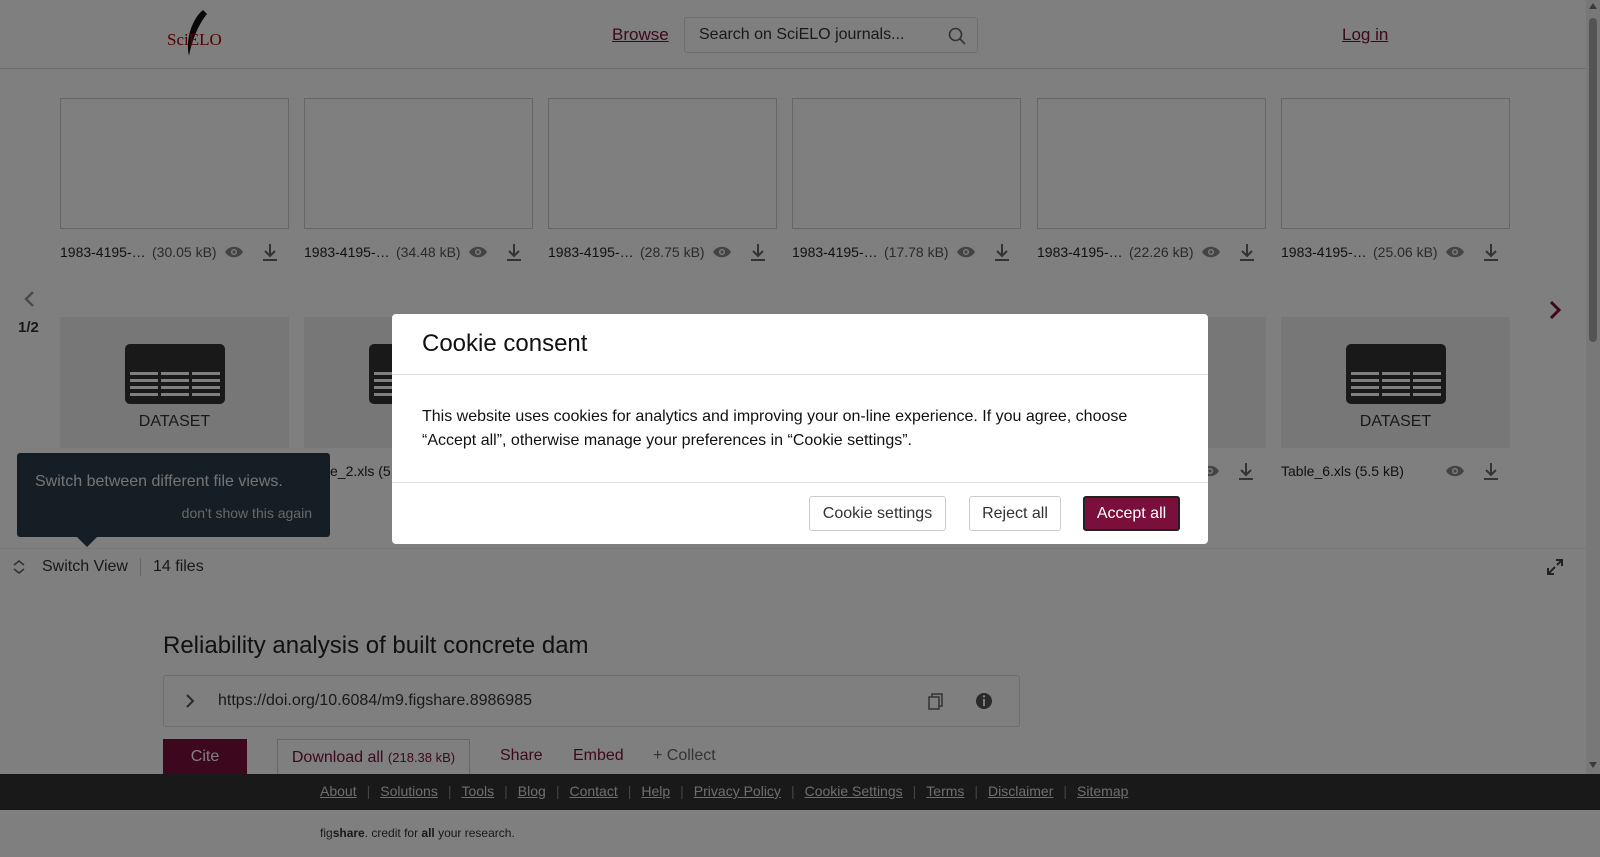  Describe the element at coordinates (877, 513) in the screenshot. I see `cookie-settings-button: Cookie settings` at that location.